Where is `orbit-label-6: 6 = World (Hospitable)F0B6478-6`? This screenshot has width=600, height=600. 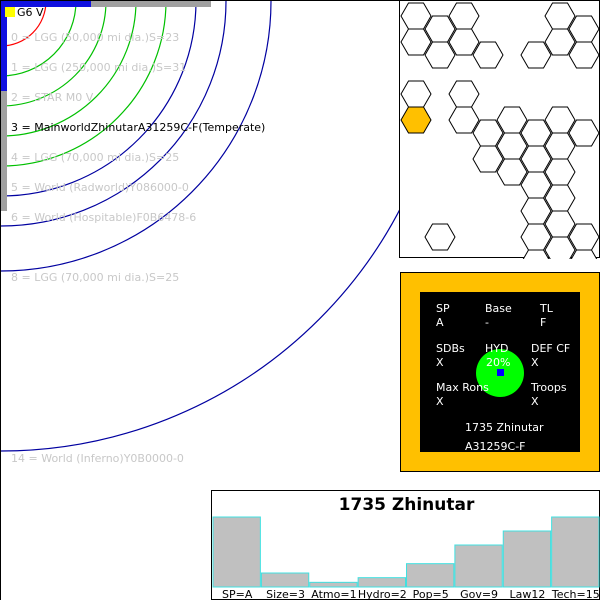 orbit-label-6: 6 = World (Hospitable)F0B6478-6 is located at coordinates (103, 218).